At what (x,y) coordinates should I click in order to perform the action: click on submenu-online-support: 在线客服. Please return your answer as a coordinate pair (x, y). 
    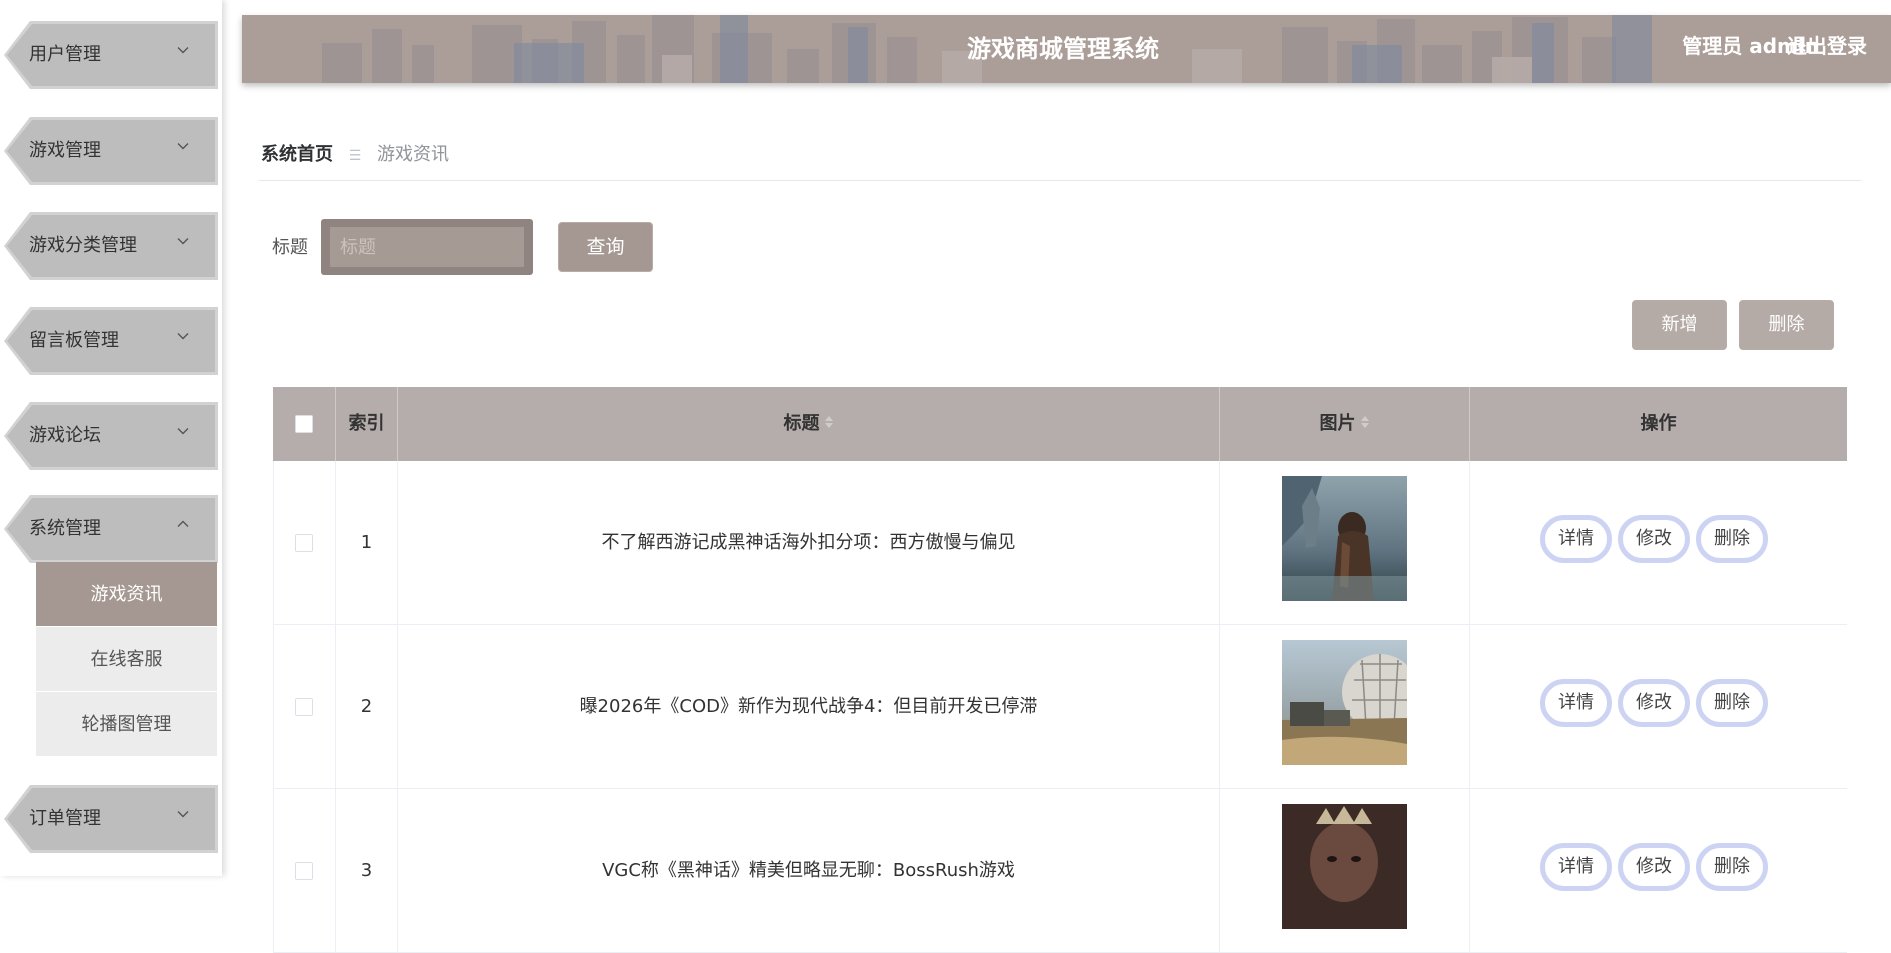
    Looking at the image, I should click on (126, 659).